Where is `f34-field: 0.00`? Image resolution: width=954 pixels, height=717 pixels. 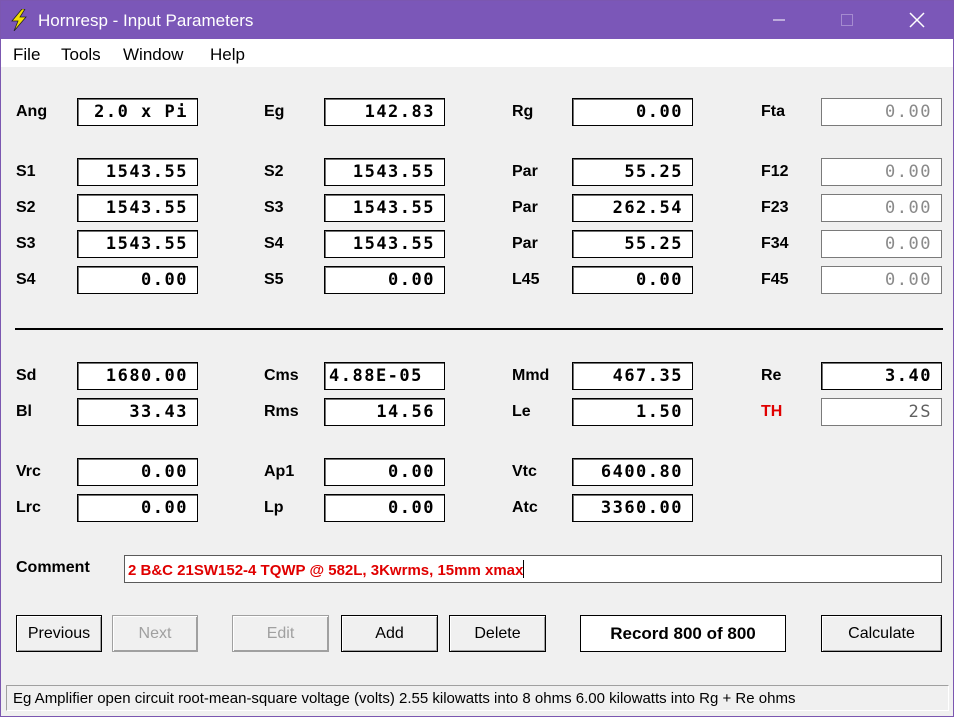 f34-field: 0.00 is located at coordinates (881, 244).